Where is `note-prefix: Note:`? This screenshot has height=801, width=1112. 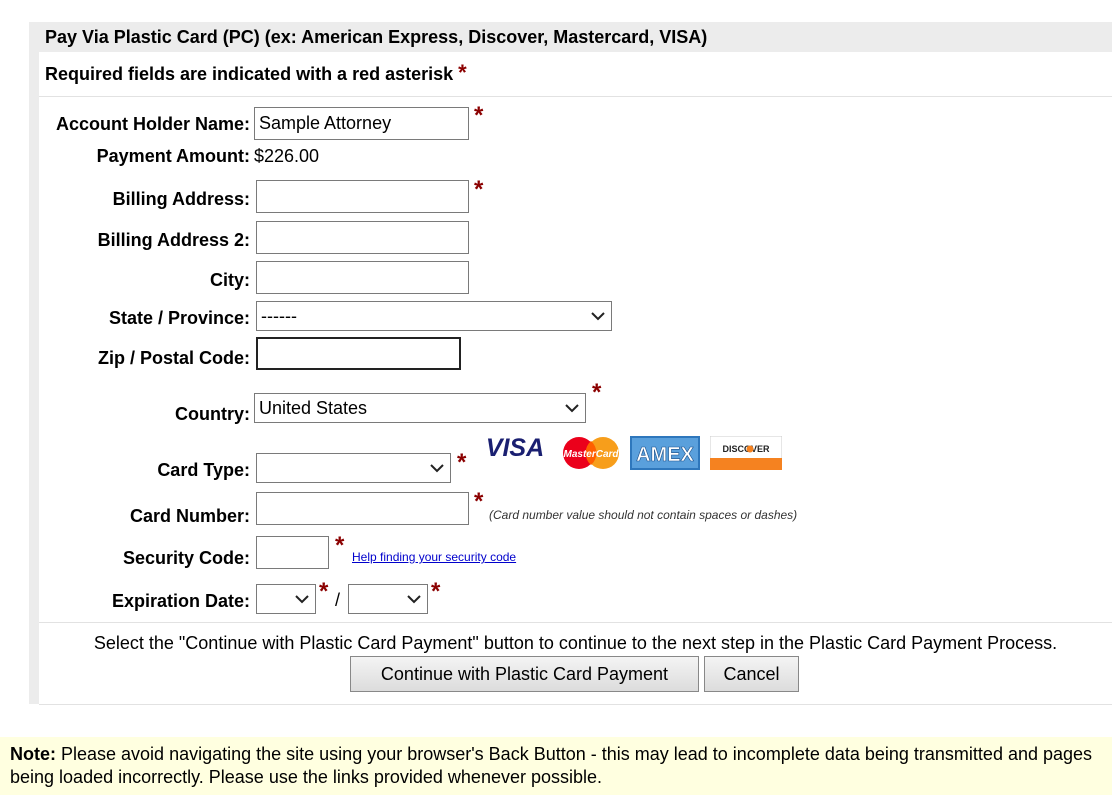
note-prefix: Note: is located at coordinates (33, 754).